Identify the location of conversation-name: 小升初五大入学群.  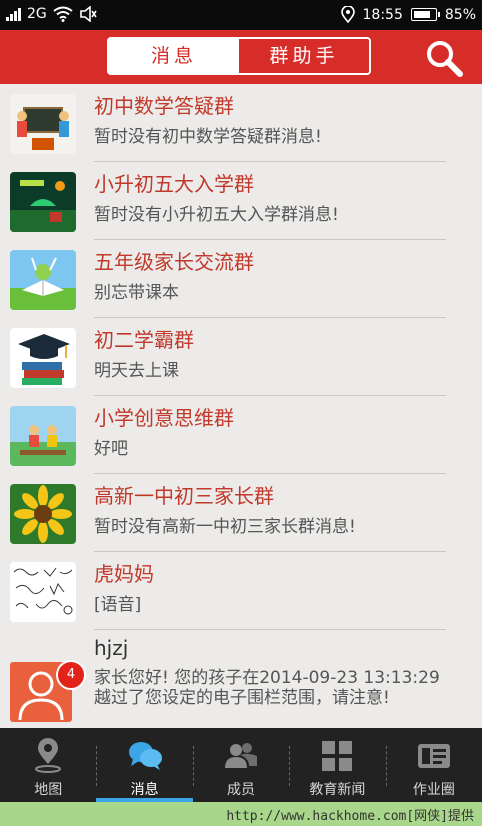
(174, 184).